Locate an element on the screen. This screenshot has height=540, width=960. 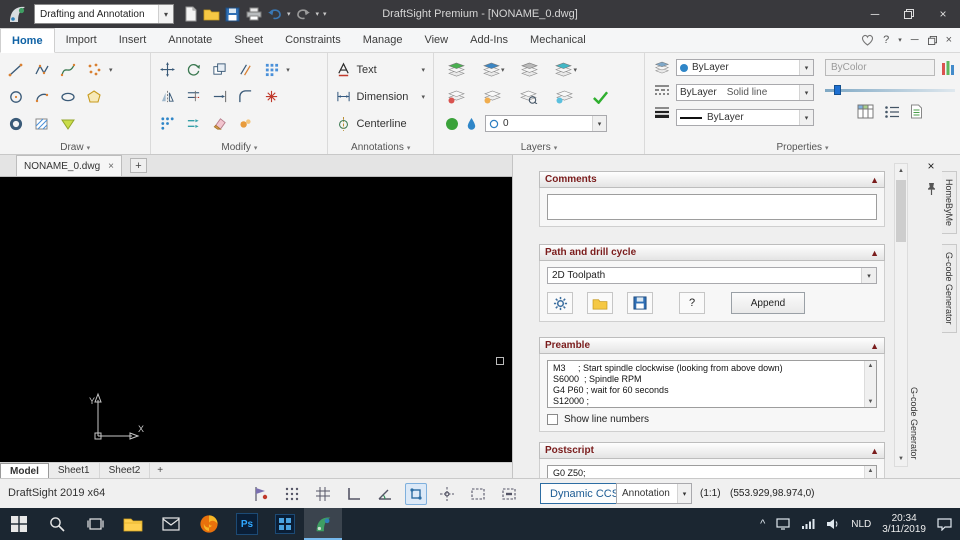
transparency-droplet-icon is located at coordinates (471, 124).